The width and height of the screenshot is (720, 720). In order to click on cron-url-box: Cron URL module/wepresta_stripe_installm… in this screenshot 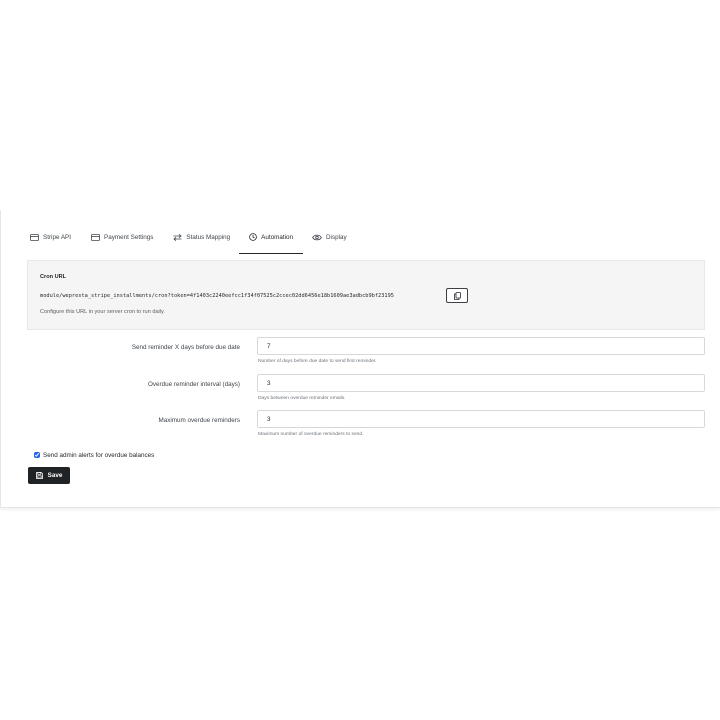, I will do `click(366, 295)`.